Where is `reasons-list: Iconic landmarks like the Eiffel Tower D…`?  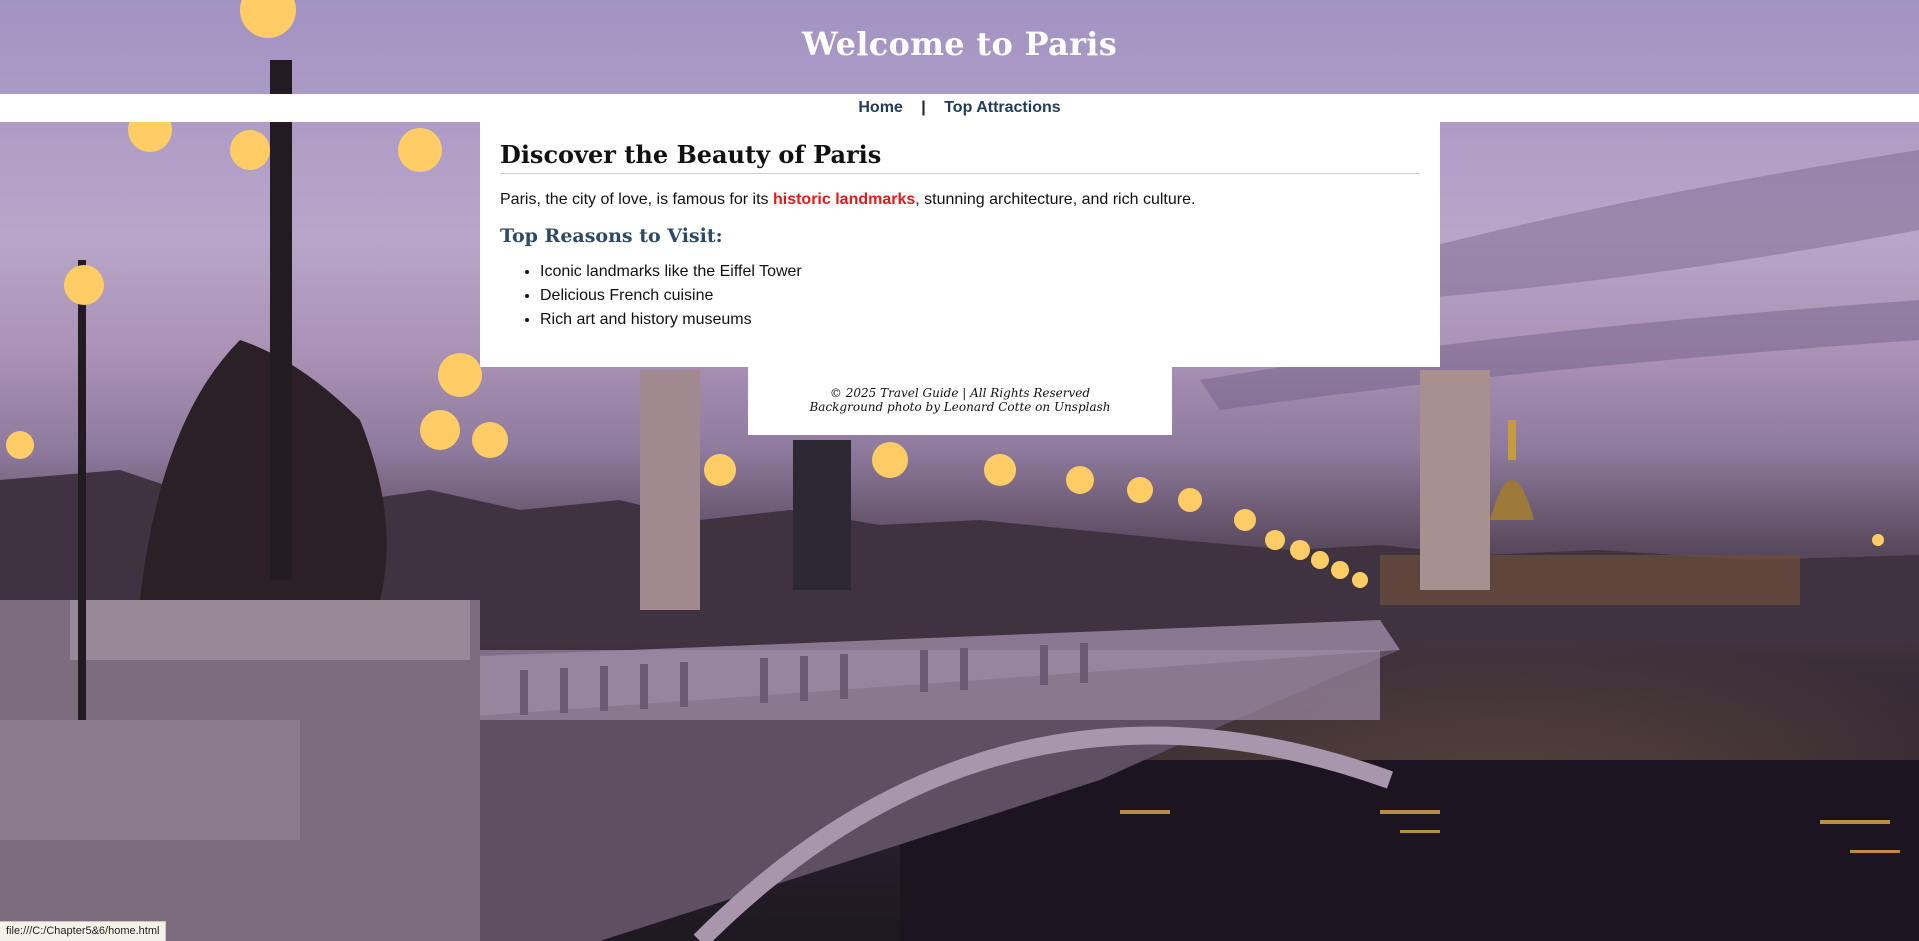 reasons-list: Iconic landmarks like the Eiffel Tower D… is located at coordinates (960, 296).